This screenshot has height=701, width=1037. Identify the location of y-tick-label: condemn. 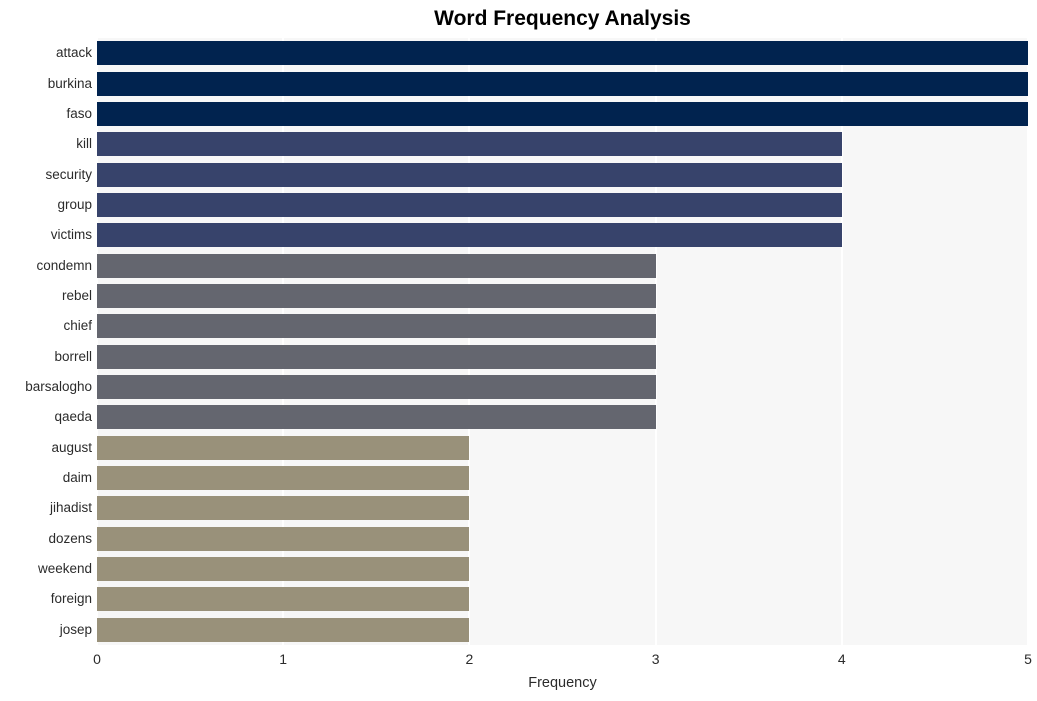
(64, 265).